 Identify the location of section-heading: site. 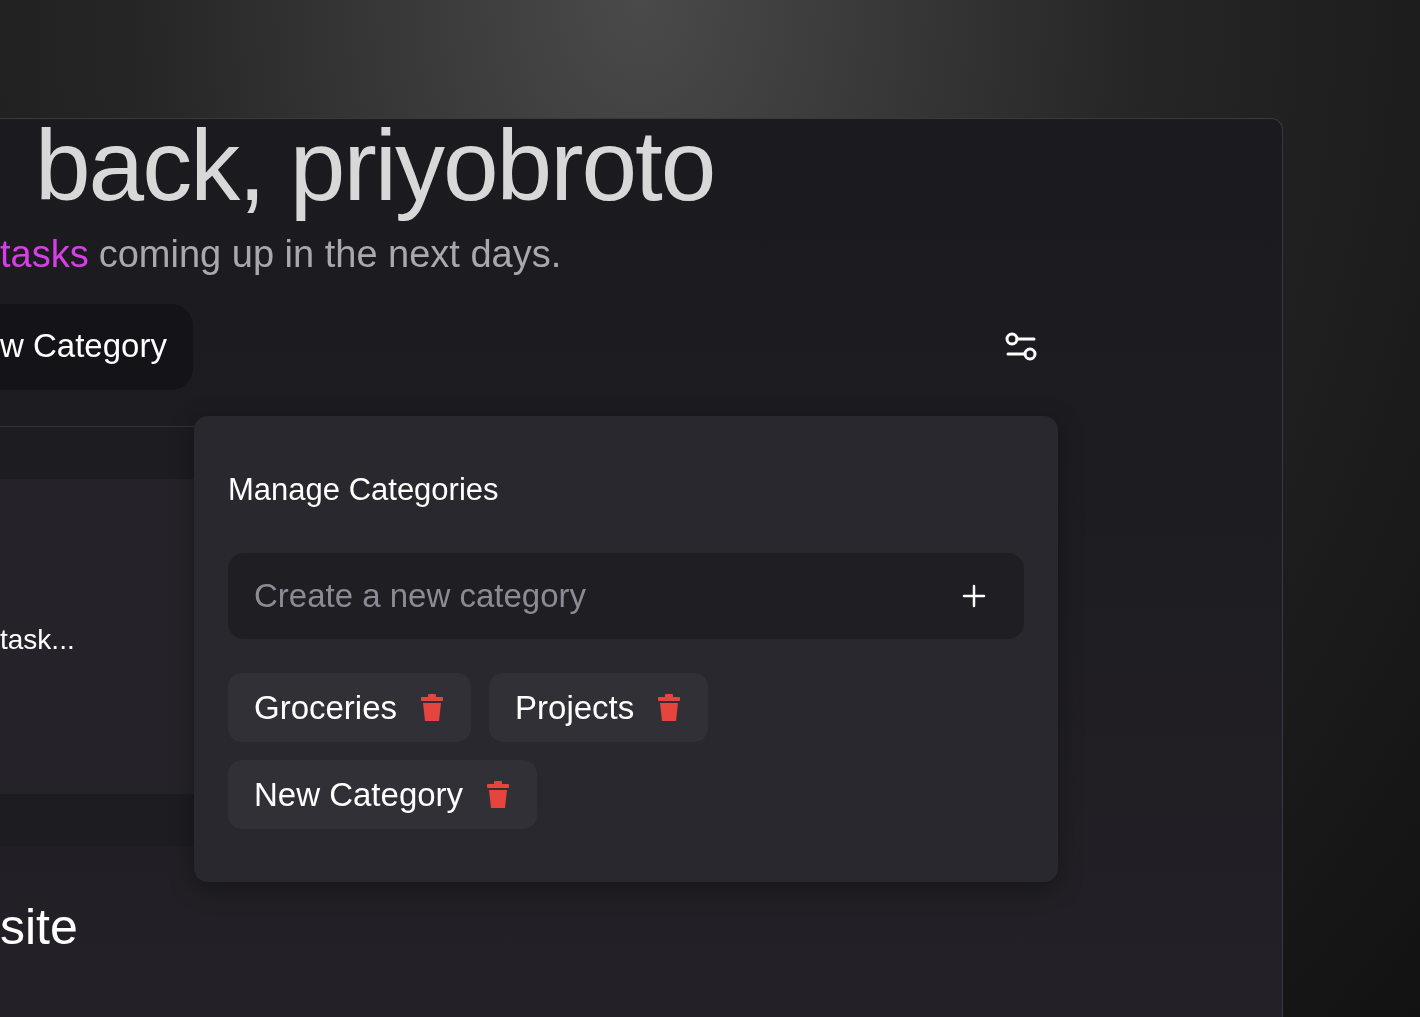
(39, 927).